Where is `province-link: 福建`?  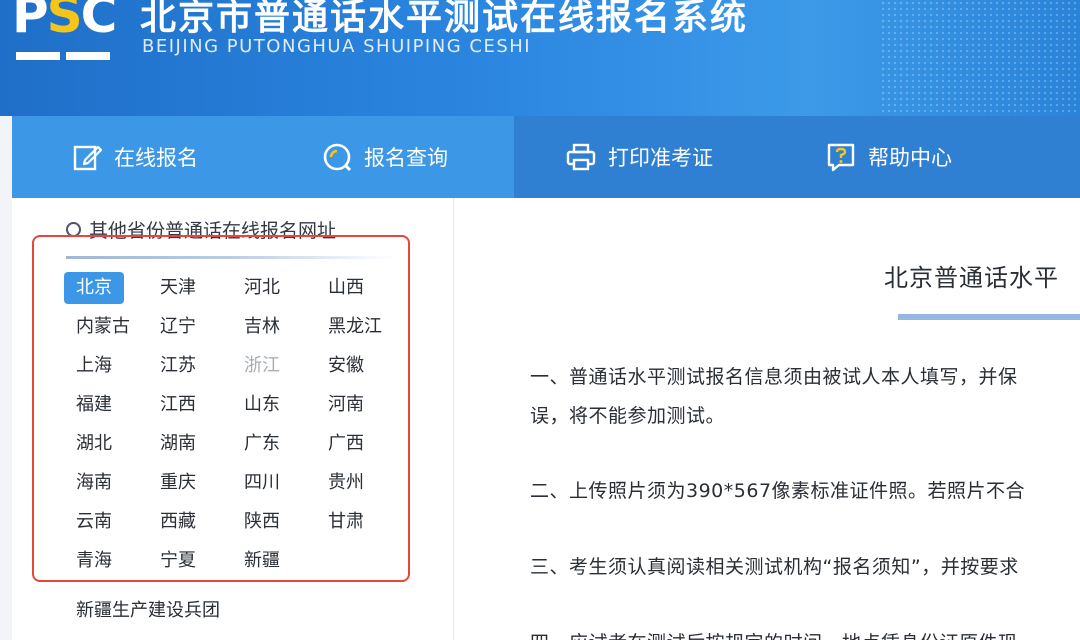 province-link: 福建 is located at coordinates (94, 405).